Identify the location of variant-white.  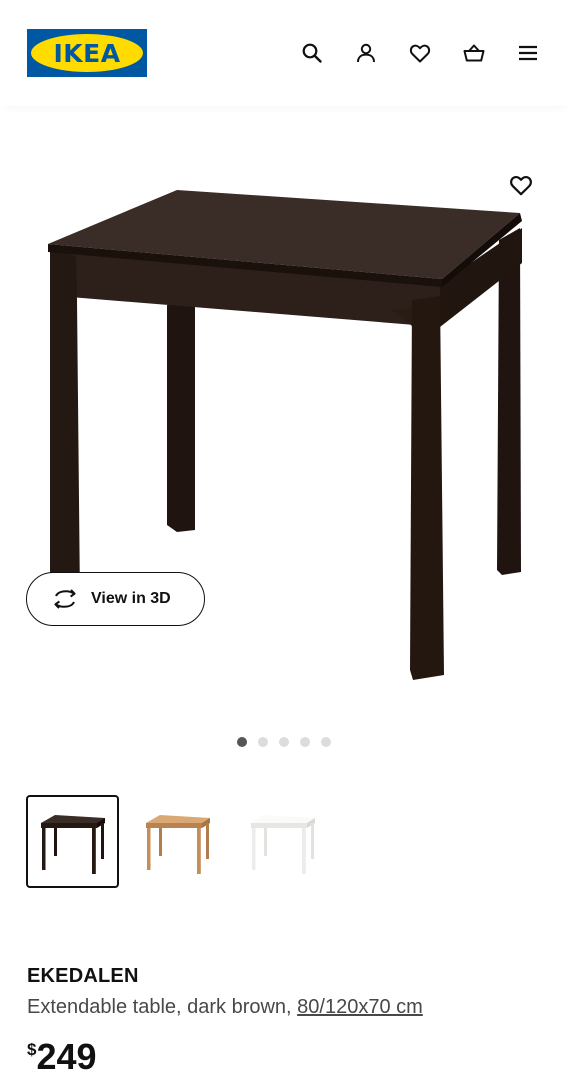
(282, 841).